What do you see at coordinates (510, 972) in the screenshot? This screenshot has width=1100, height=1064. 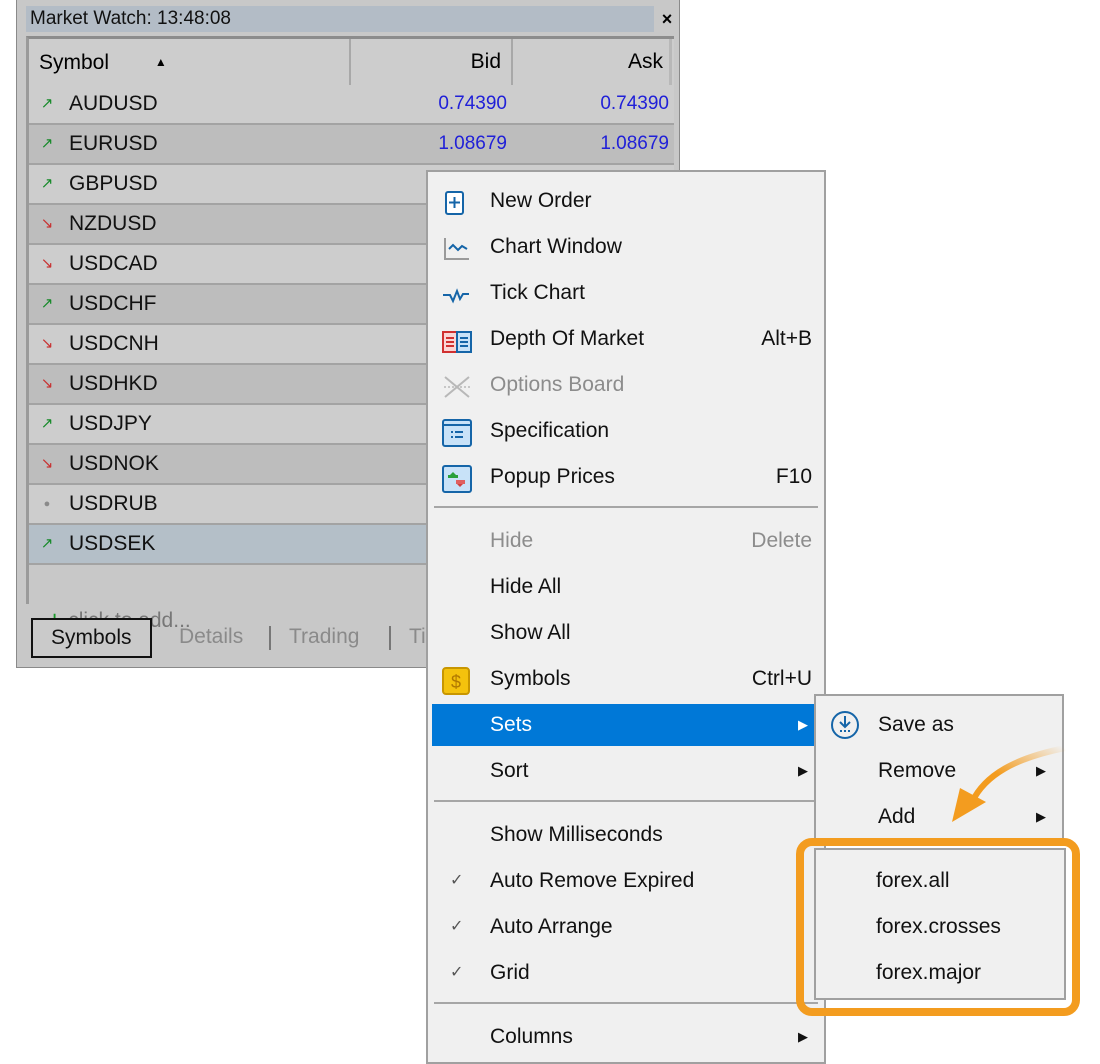 I see `menu-item-label: Grid` at bounding box center [510, 972].